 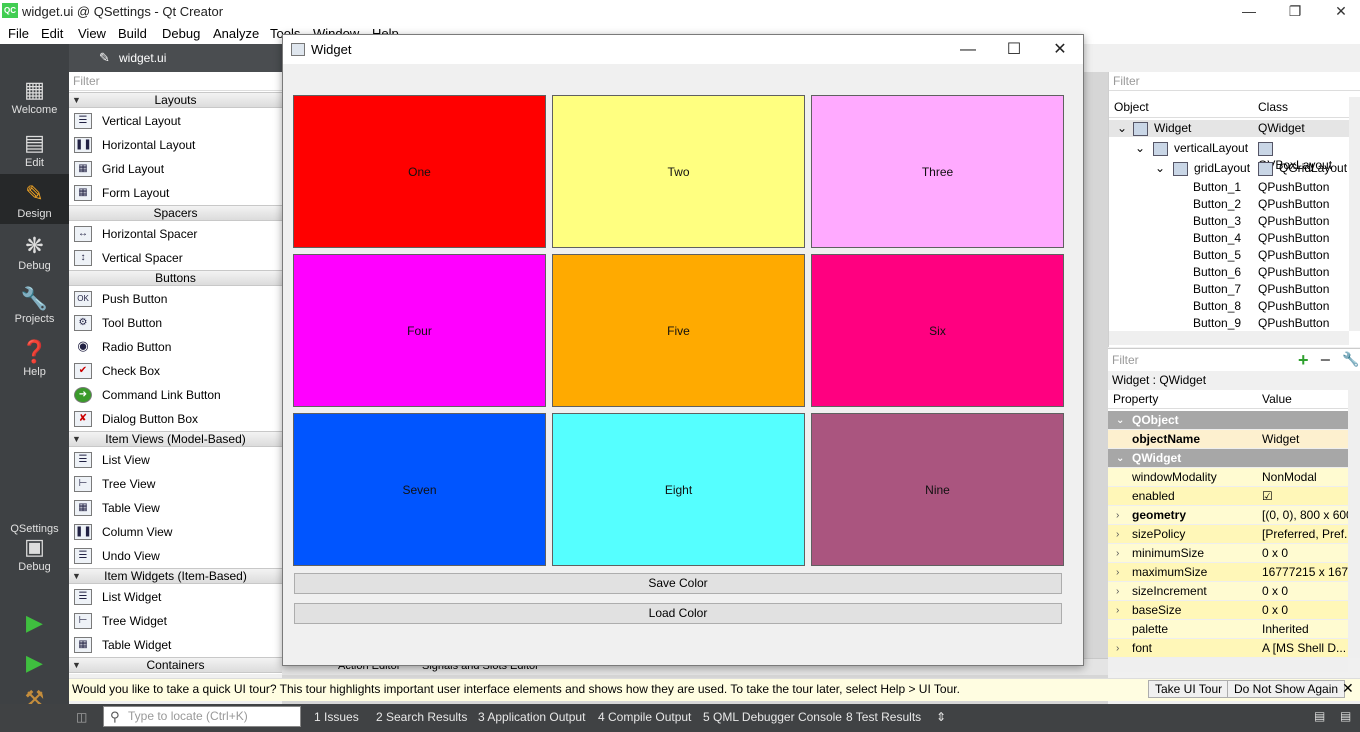 I want to click on pane-search-results: 2 Search Results, so click(x=421, y=717).